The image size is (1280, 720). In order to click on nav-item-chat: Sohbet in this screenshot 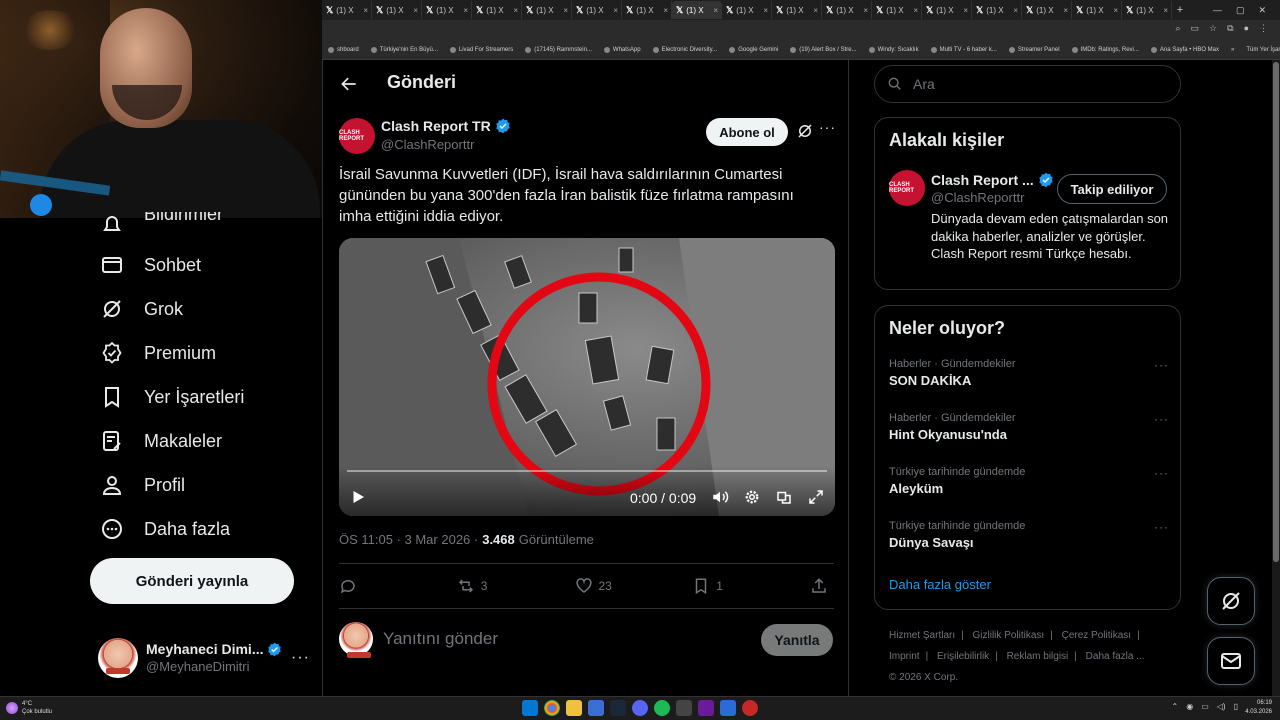, I will do `click(150, 265)`.